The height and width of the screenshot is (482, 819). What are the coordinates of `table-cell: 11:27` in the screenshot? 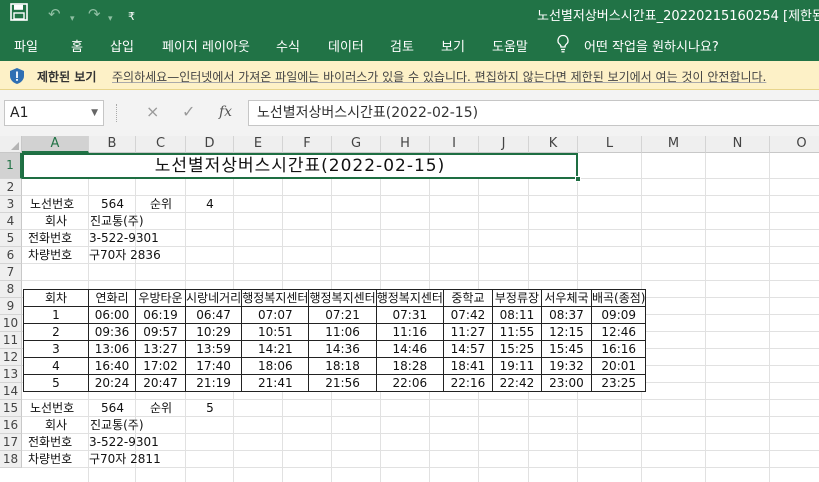 It's located at (467, 332).